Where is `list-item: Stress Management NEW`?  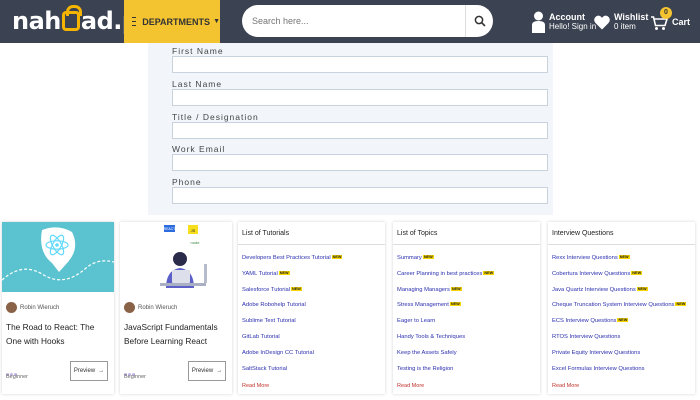 list-item: Stress Management NEW is located at coordinates (445, 310).